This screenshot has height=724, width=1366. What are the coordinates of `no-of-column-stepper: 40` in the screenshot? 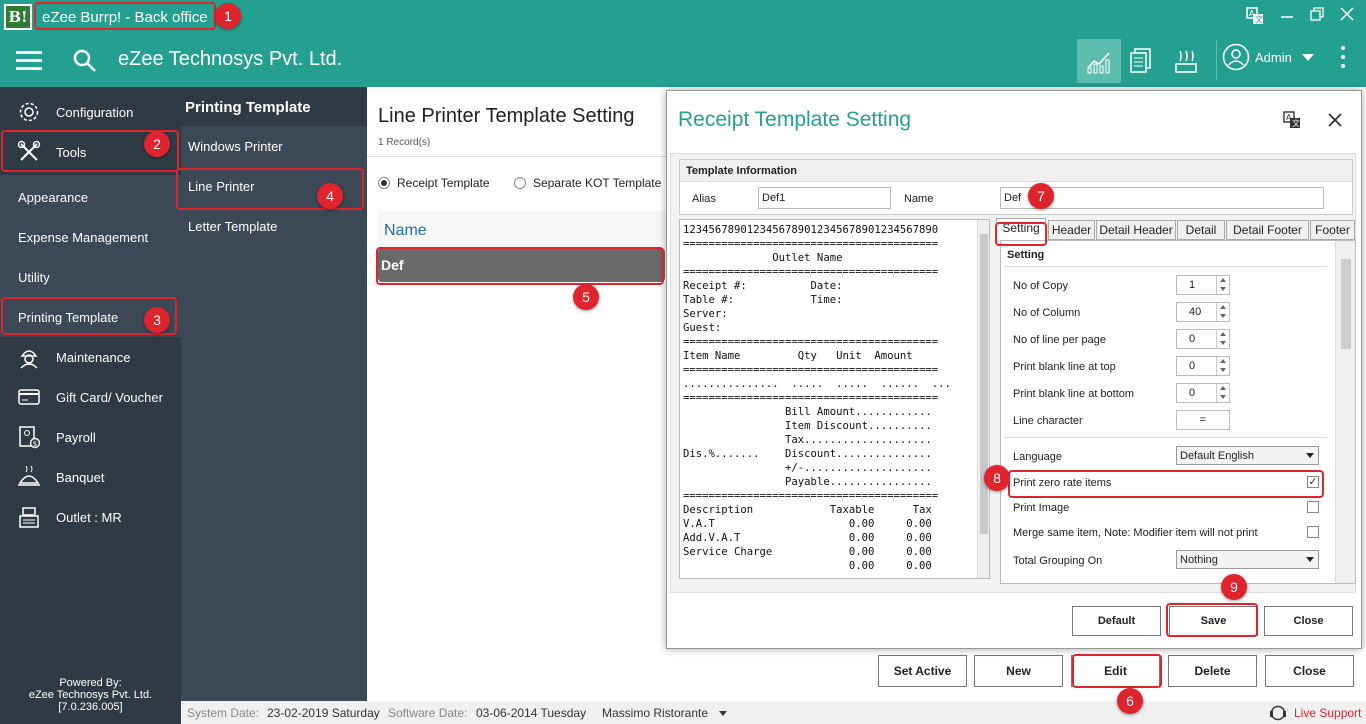 It's located at (1203, 312).